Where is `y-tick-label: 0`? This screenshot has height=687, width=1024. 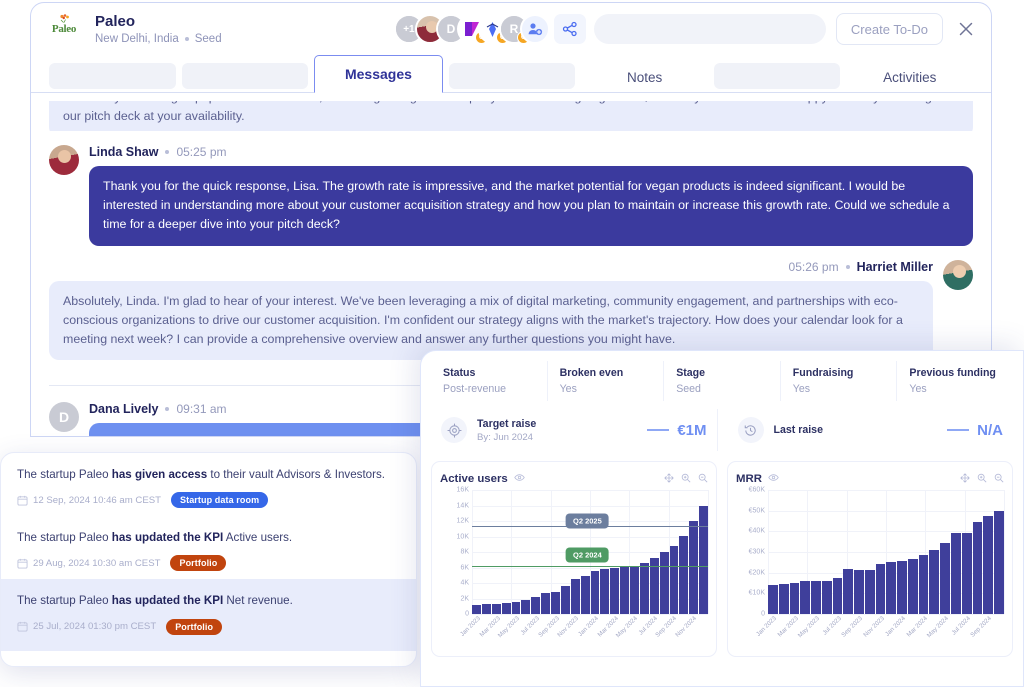 y-tick-label: 0 is located at coordinates (763, 614).